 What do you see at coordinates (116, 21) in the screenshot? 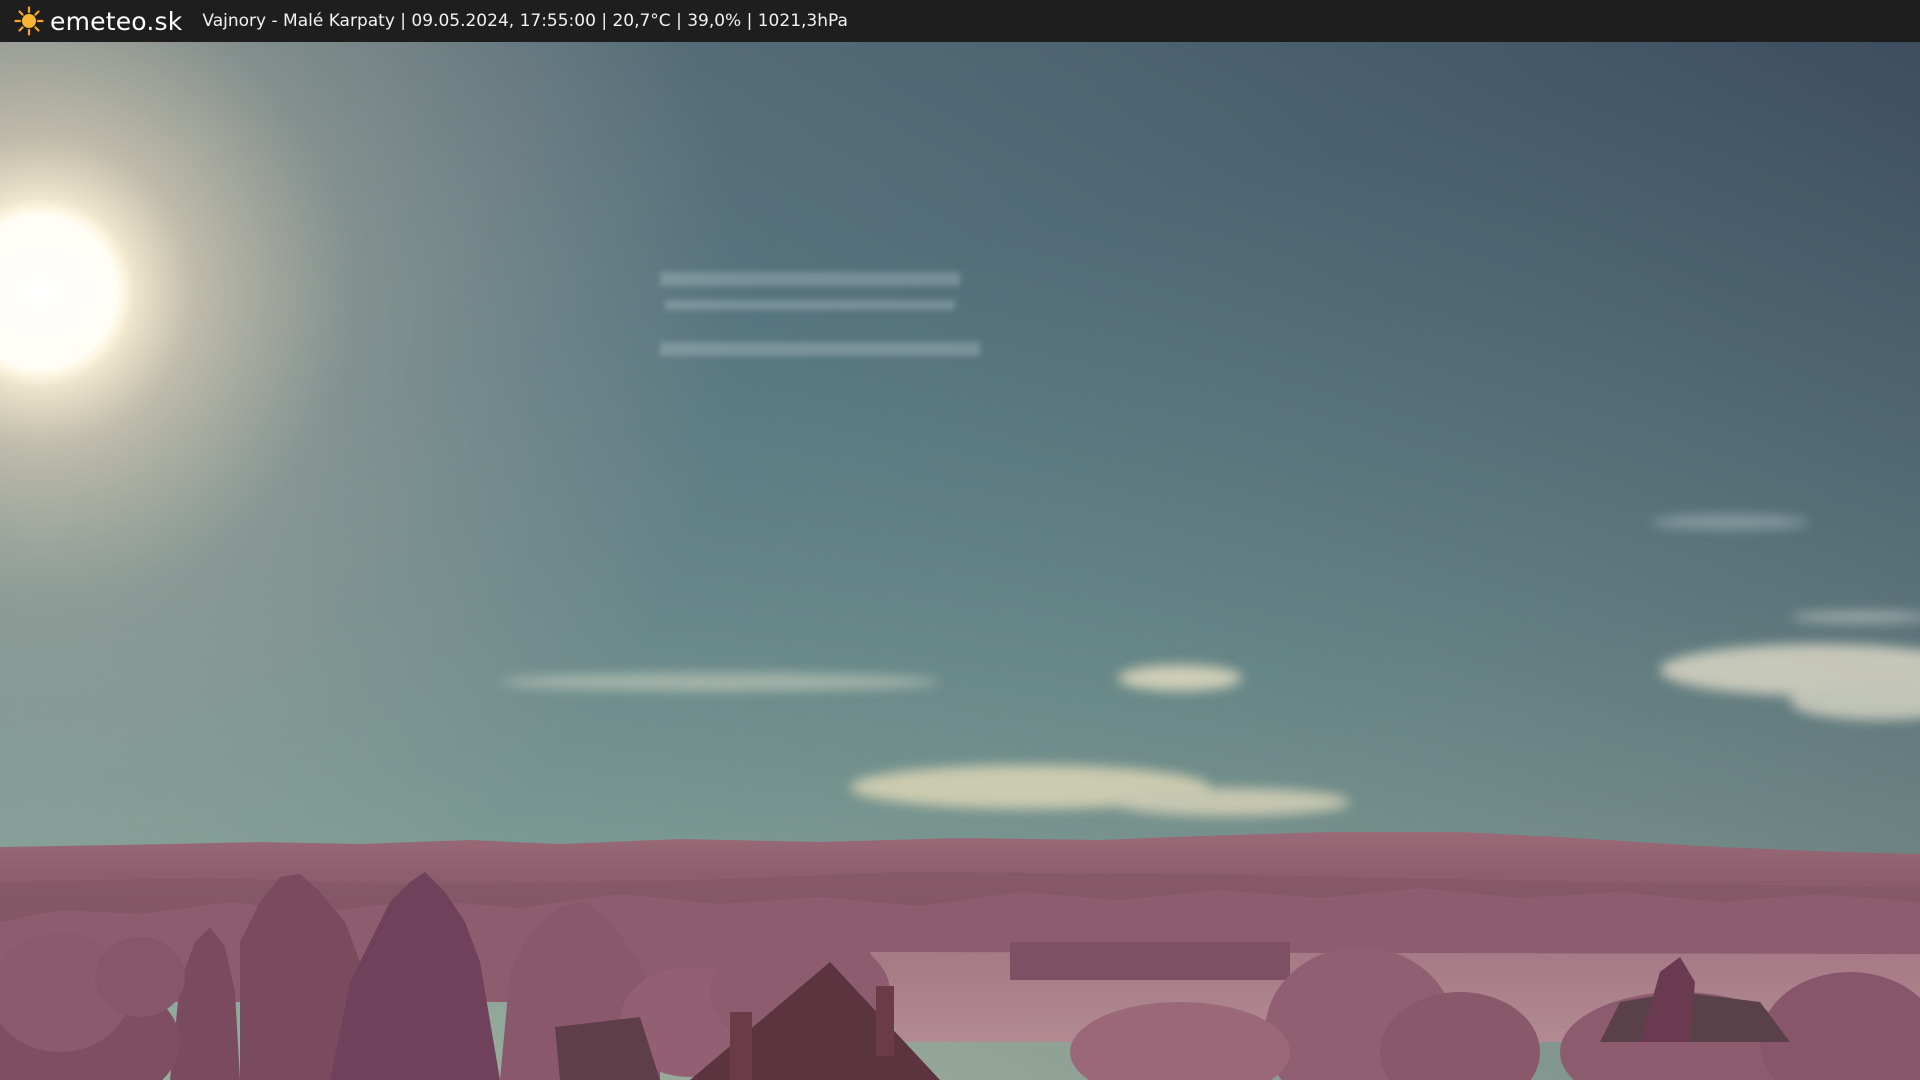
I see `brand-name: emeteo.sk` at bounding box center [116, 21].